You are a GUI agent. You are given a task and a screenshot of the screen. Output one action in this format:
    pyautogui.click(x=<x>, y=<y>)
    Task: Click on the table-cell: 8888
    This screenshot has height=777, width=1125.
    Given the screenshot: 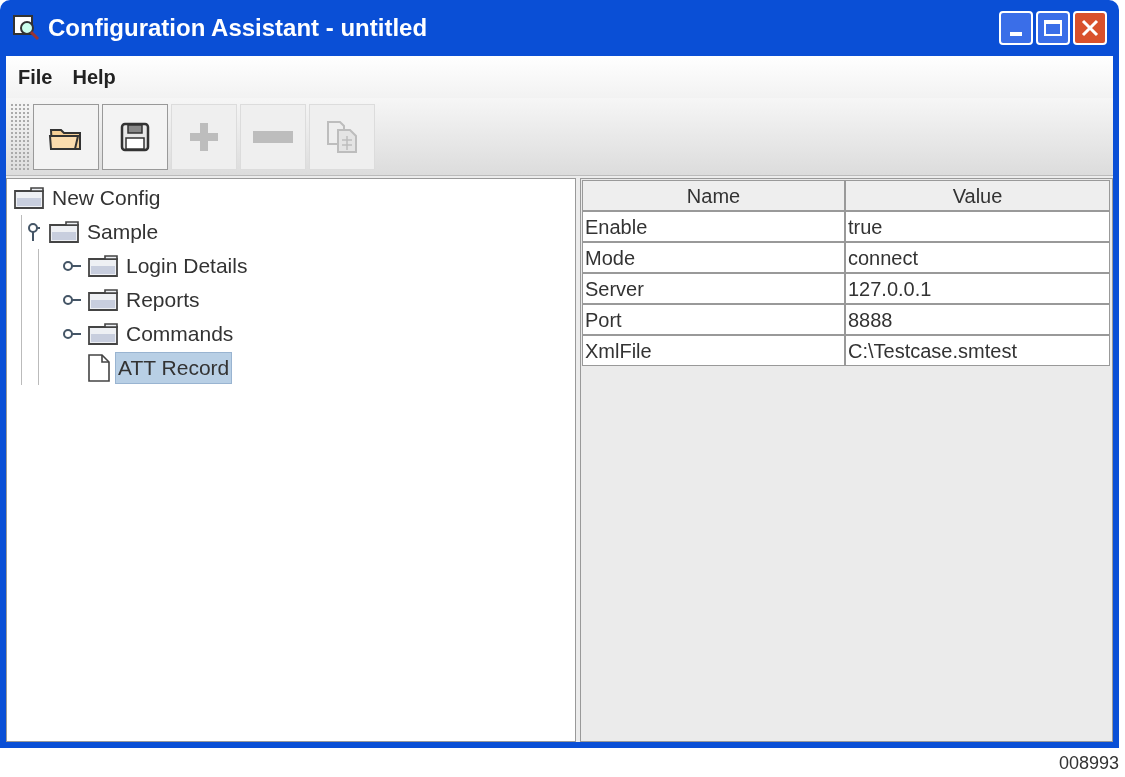 What is the action you would take?
    pyautogui.click(x=977, y=319)
    